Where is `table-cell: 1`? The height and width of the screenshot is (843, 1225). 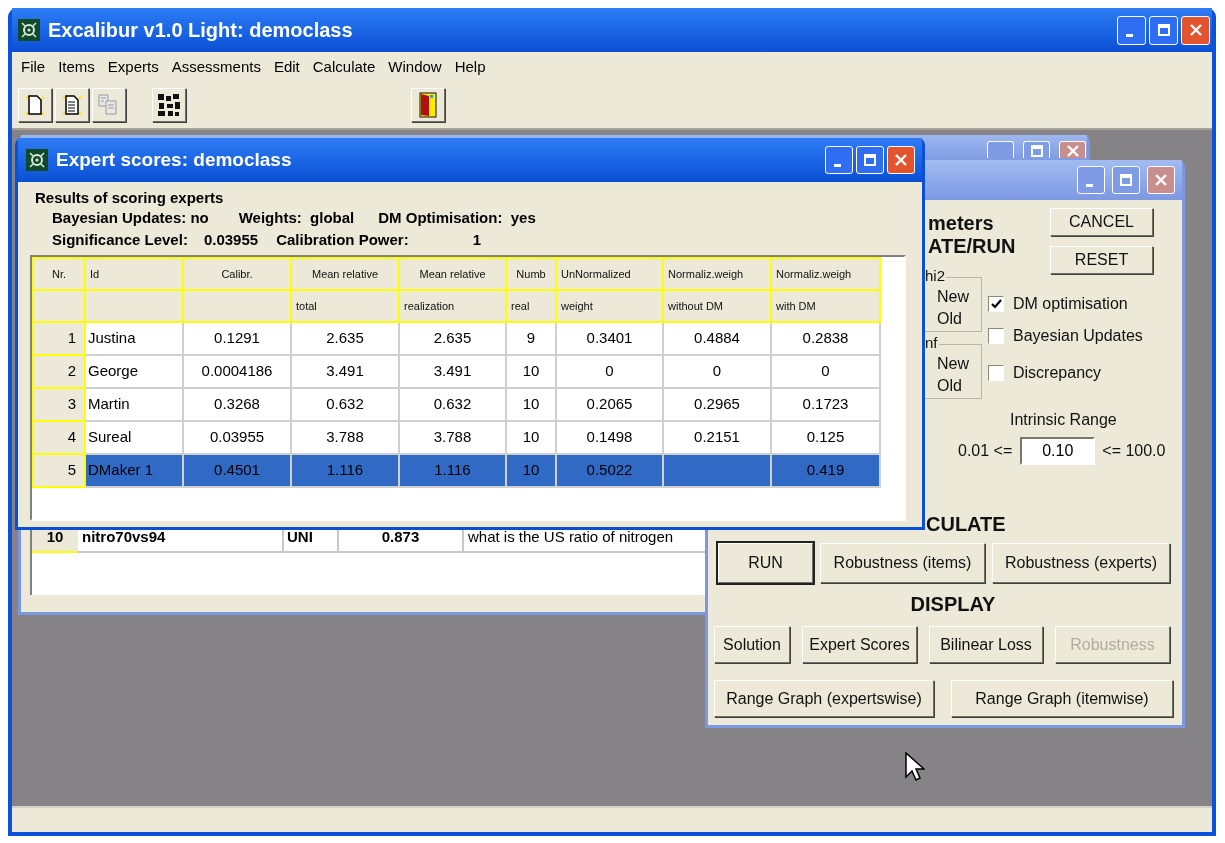
table-cell: 1 is located at coordinates (59, 338).